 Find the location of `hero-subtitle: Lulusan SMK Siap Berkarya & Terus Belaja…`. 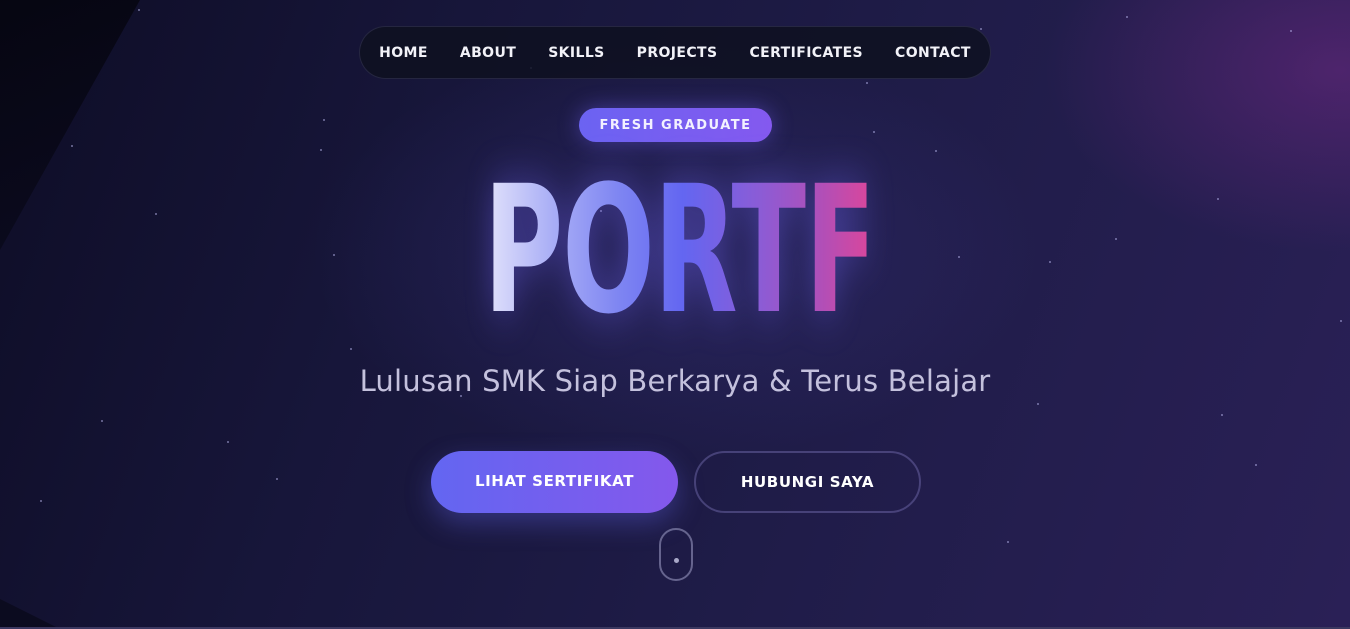

hero-subtitle: Lulusan SMK Siap Berkarya & Terus Belaja… is located at coordinates (675, 381).